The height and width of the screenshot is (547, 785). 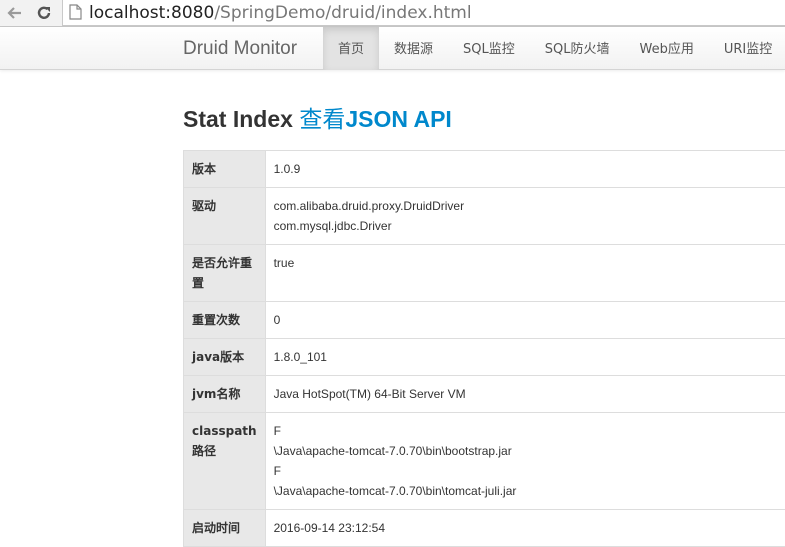 I want to click on reload-icon, so click(x=44, y=13).